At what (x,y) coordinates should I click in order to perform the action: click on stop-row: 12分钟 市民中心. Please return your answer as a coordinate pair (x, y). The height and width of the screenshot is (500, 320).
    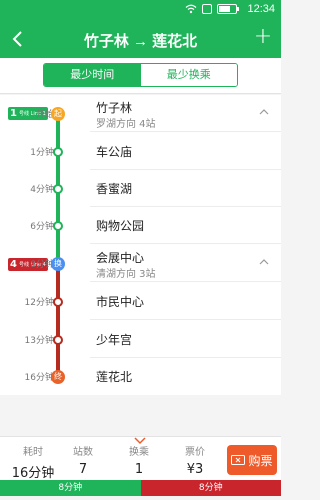
    Looking at the image, I should click on (140, 301).